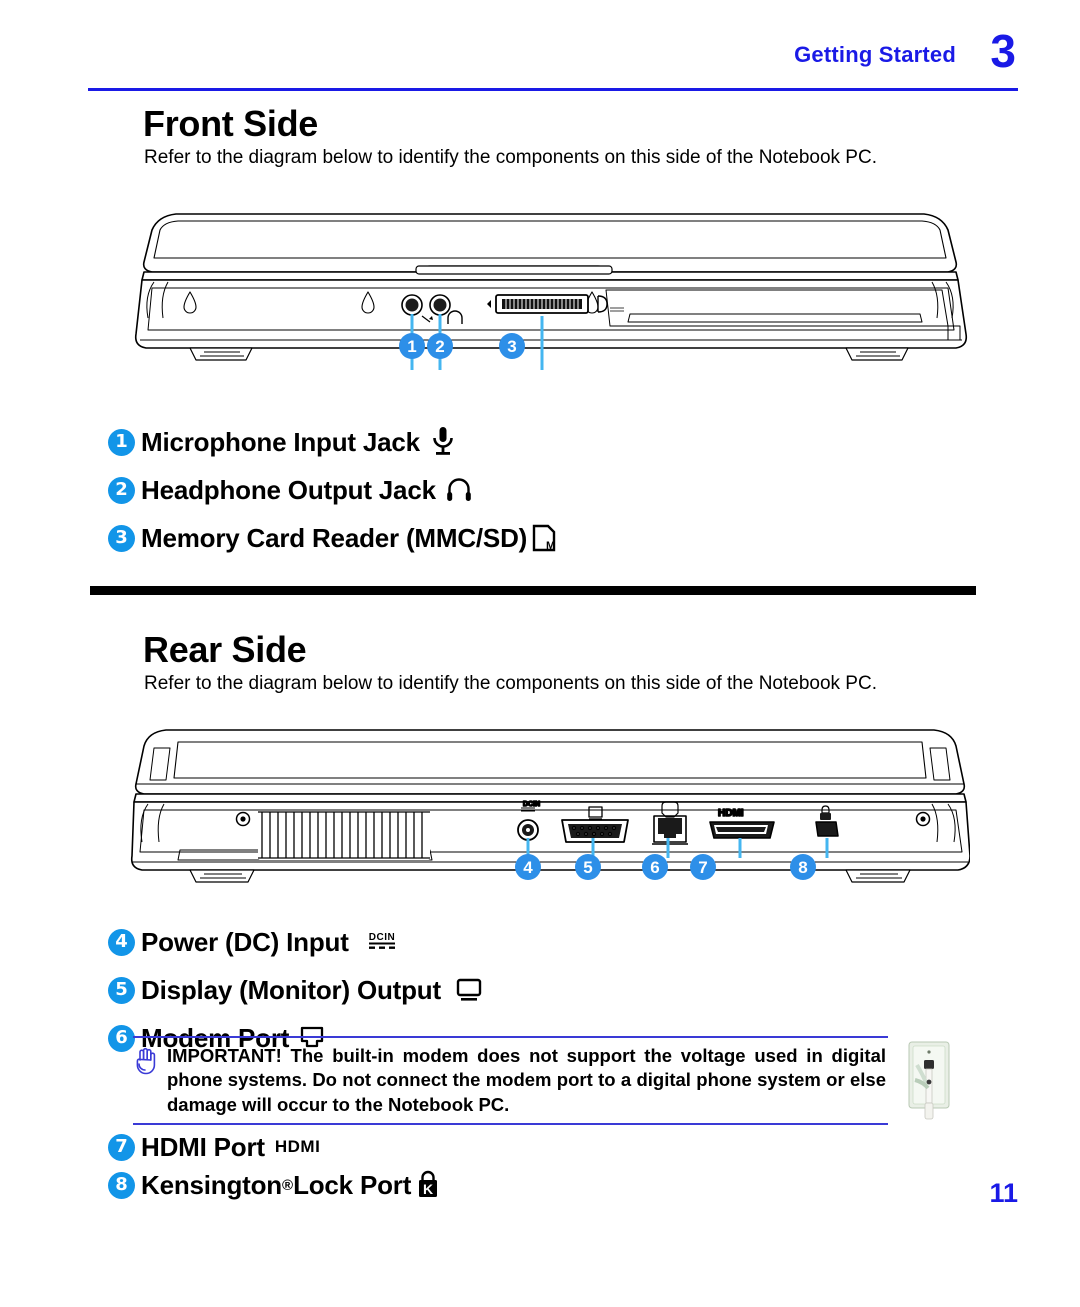  Describe the element at coordinates (553, 61) in the screenshot. I see `page-header: Getting Started 3` at that location.